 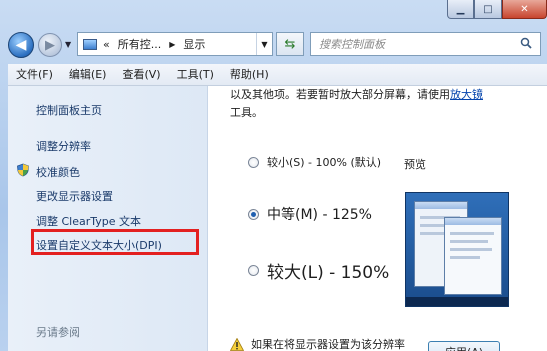 I want to click on maximize-button: □, so click(x=488, y=9).